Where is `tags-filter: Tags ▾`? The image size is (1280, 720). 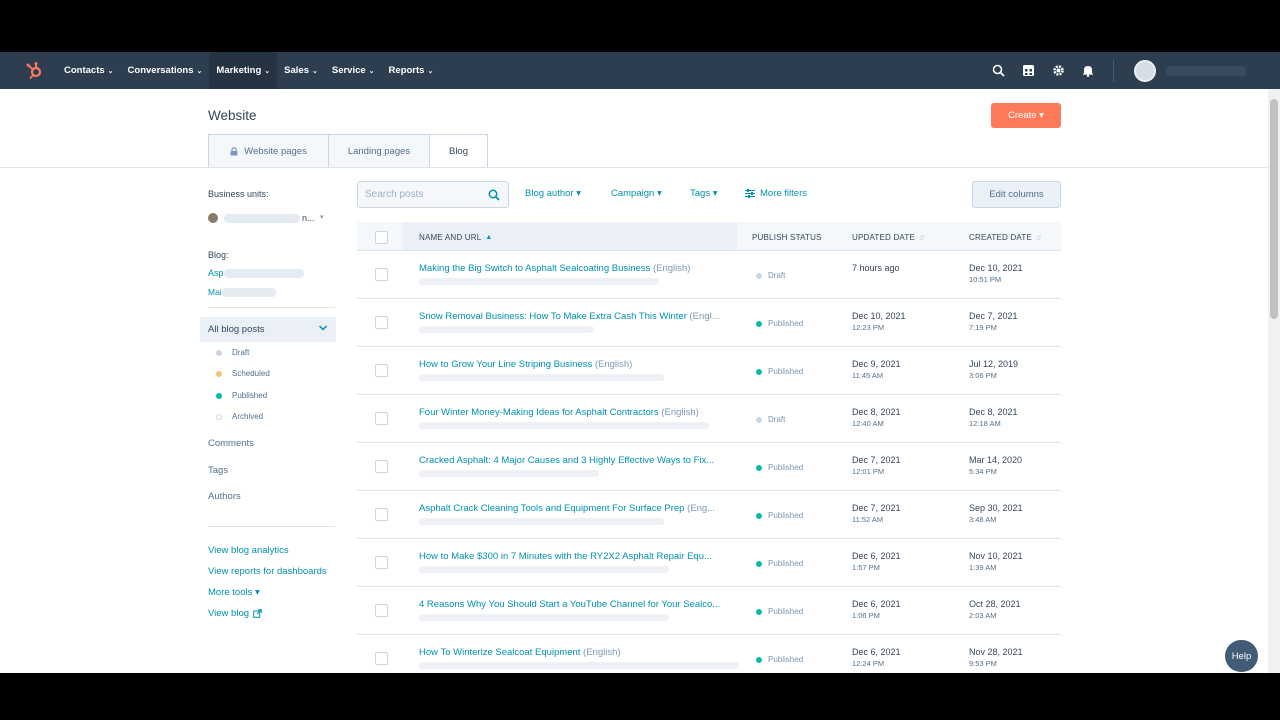 tags-filter: Tags ▾ is located at coordinates (703, 193).